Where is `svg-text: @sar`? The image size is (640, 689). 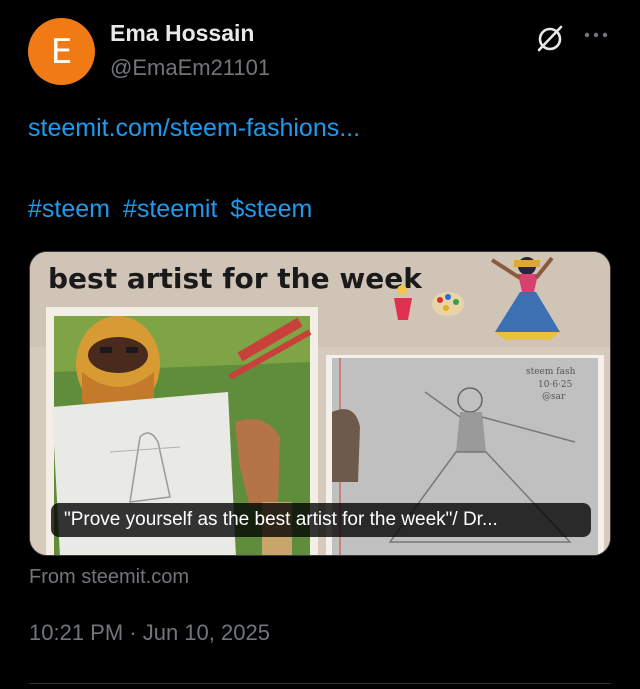
svg-text: @sar is located at coordinates (554, 397).